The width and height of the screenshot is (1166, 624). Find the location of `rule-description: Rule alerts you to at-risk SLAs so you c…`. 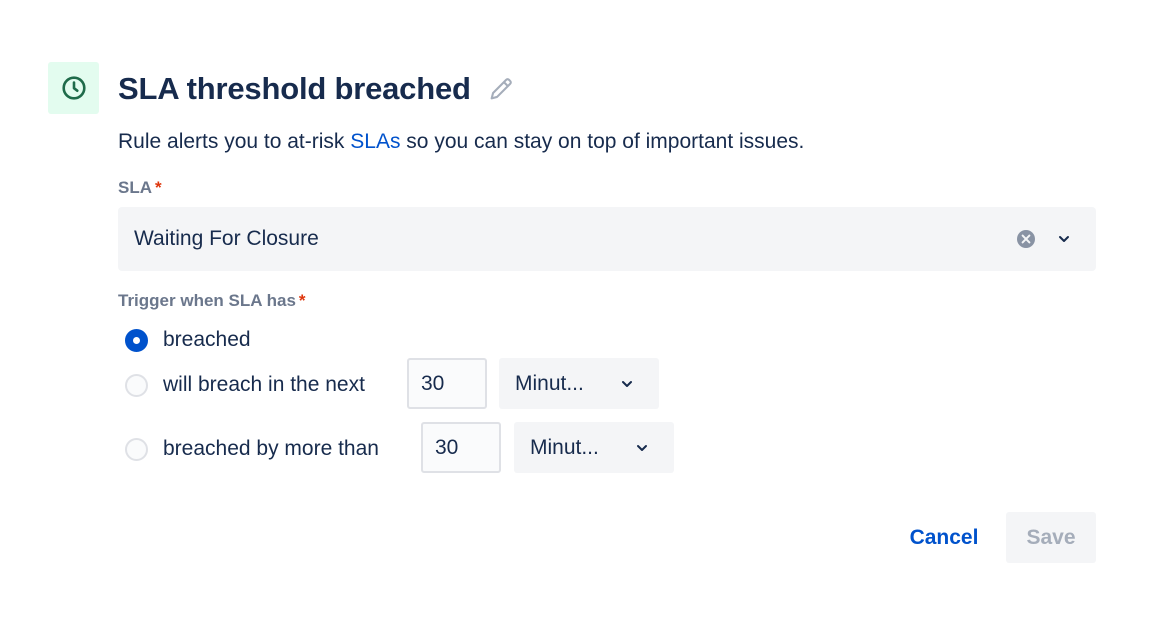

rule-description: Rule alerts you to at-risk SLAs so you c… is located at coordinates (461, 142).